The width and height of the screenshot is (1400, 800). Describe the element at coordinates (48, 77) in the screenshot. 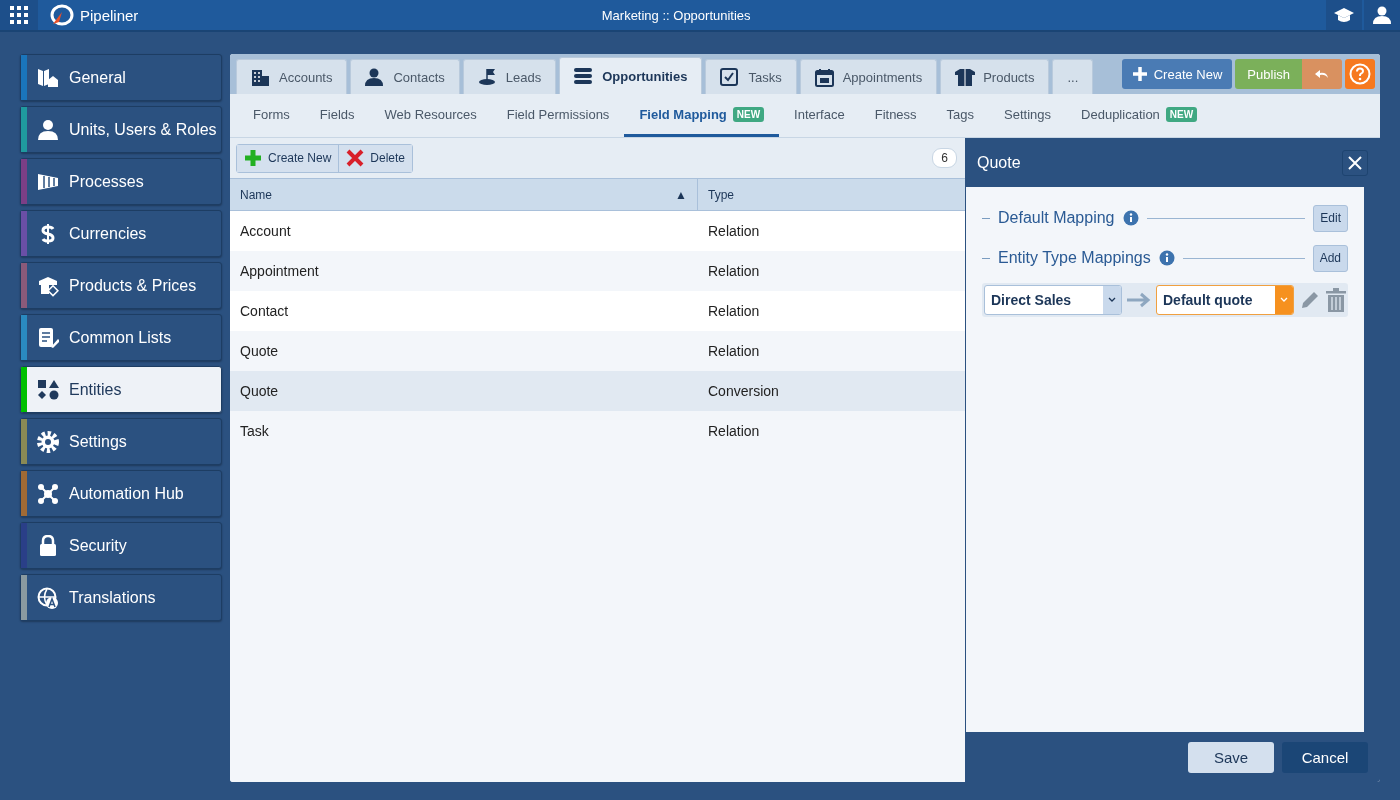

I see `map-icon` at that location.